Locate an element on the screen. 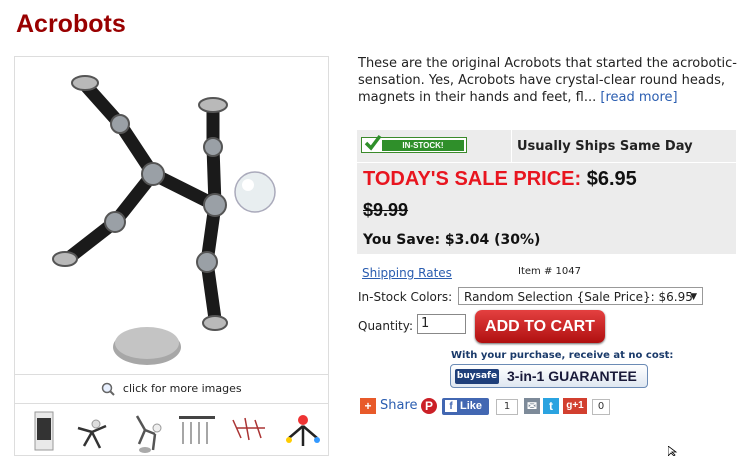 The image size is (753, 458). pinterest-icon: P is located at coordinates (429, 406).